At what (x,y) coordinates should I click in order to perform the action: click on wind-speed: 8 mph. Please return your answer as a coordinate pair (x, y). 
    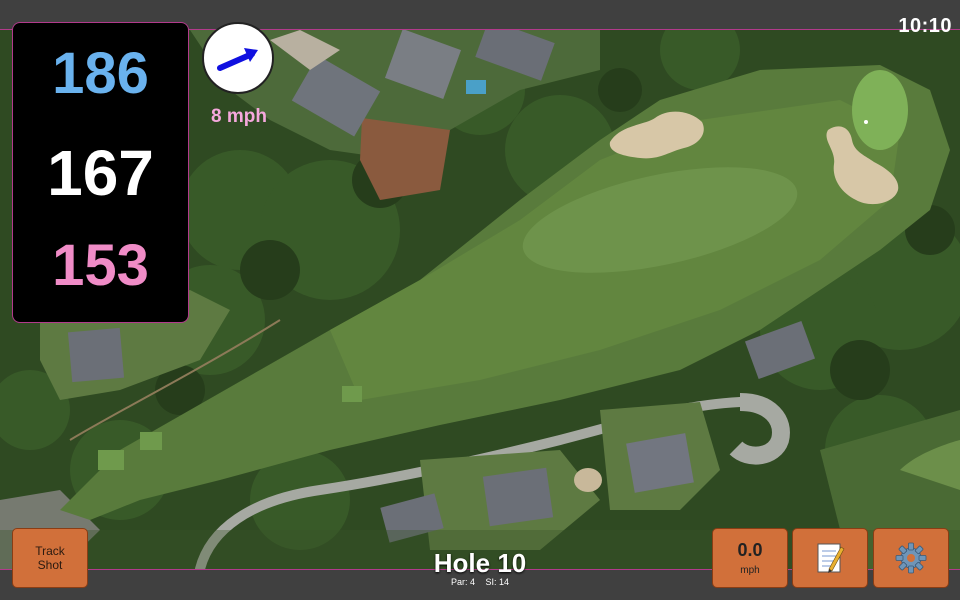
    Looking at the image, I should click on (239, 116).